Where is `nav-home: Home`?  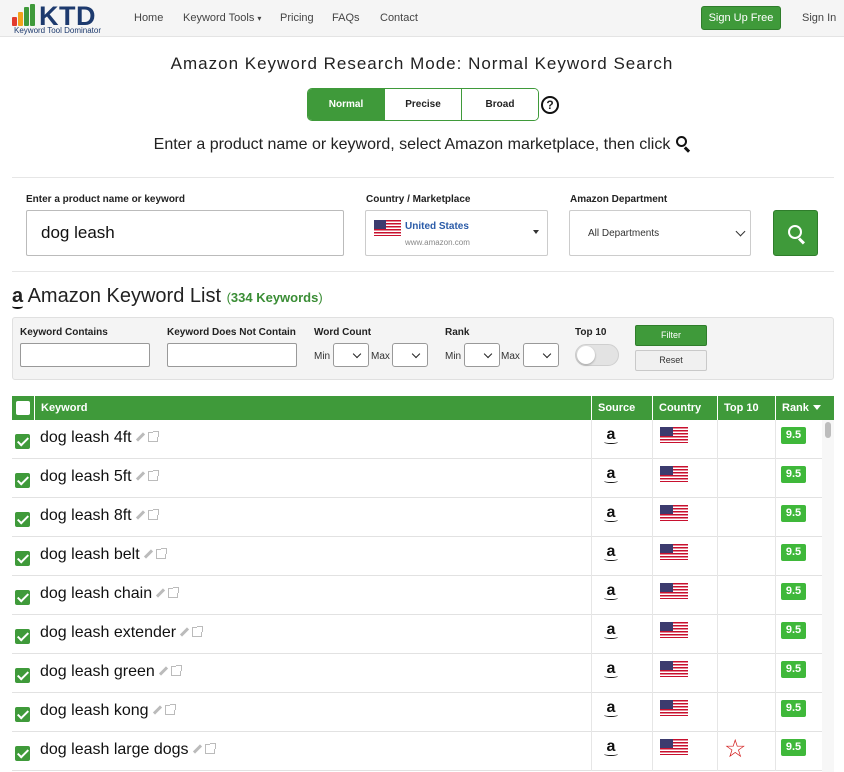
nav-home: Home is located at coordinates (148, 18).